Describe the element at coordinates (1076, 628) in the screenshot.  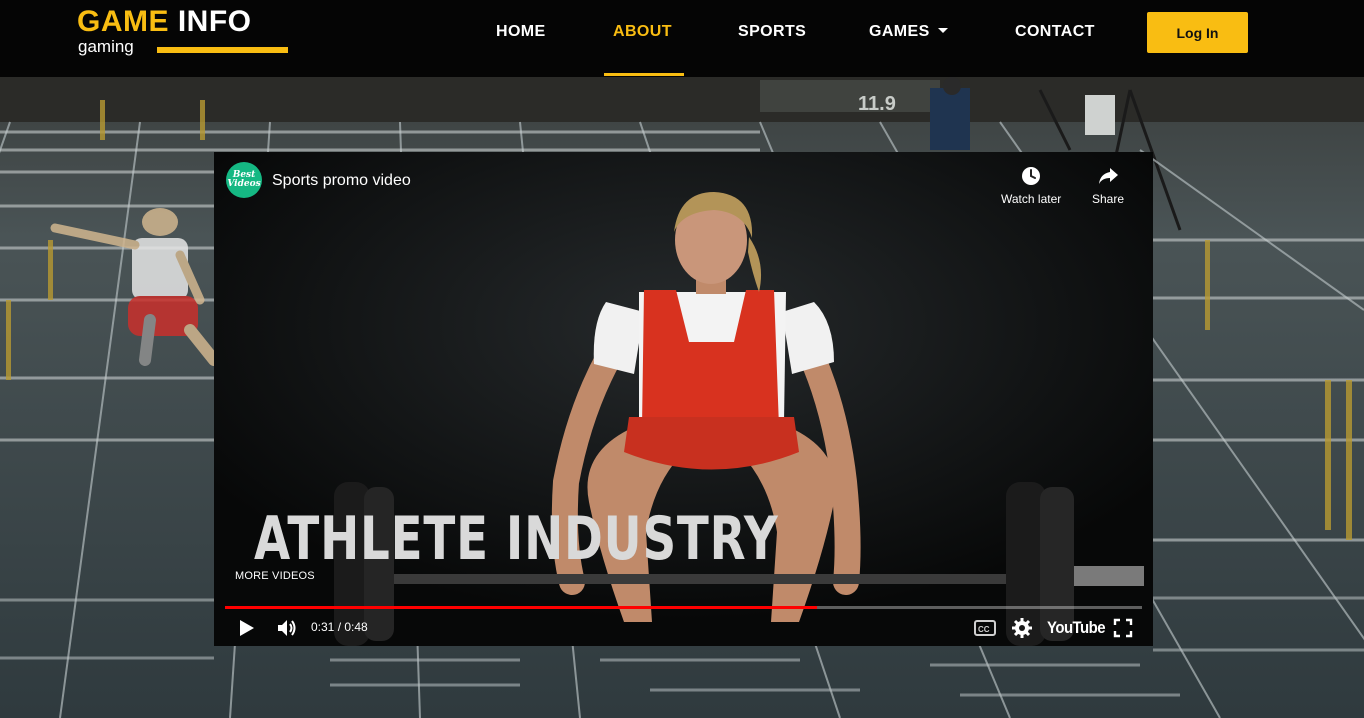
I see `youtube-logo: YouTube` at that location.